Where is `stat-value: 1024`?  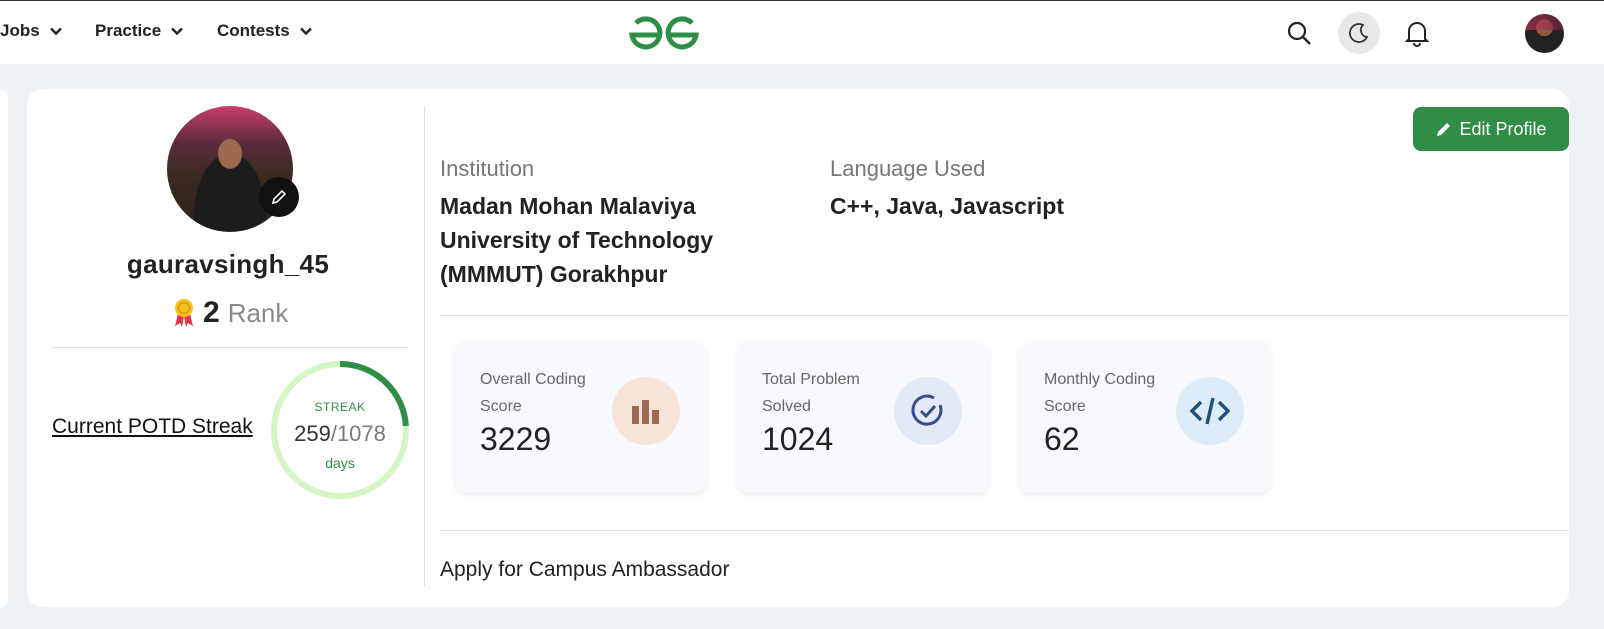 stat-value: 1024 is located at coordinates (798, 439).